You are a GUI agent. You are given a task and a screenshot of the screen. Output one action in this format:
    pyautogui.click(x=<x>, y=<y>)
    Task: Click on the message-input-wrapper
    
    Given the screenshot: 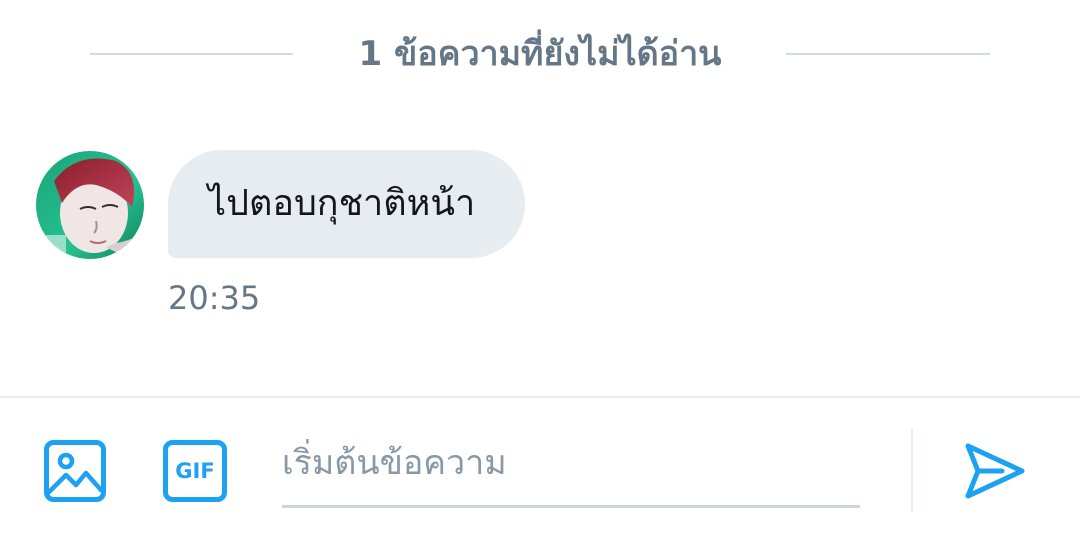 What is the action you would take?
    pyautogui.click(x=571, y=468)
    